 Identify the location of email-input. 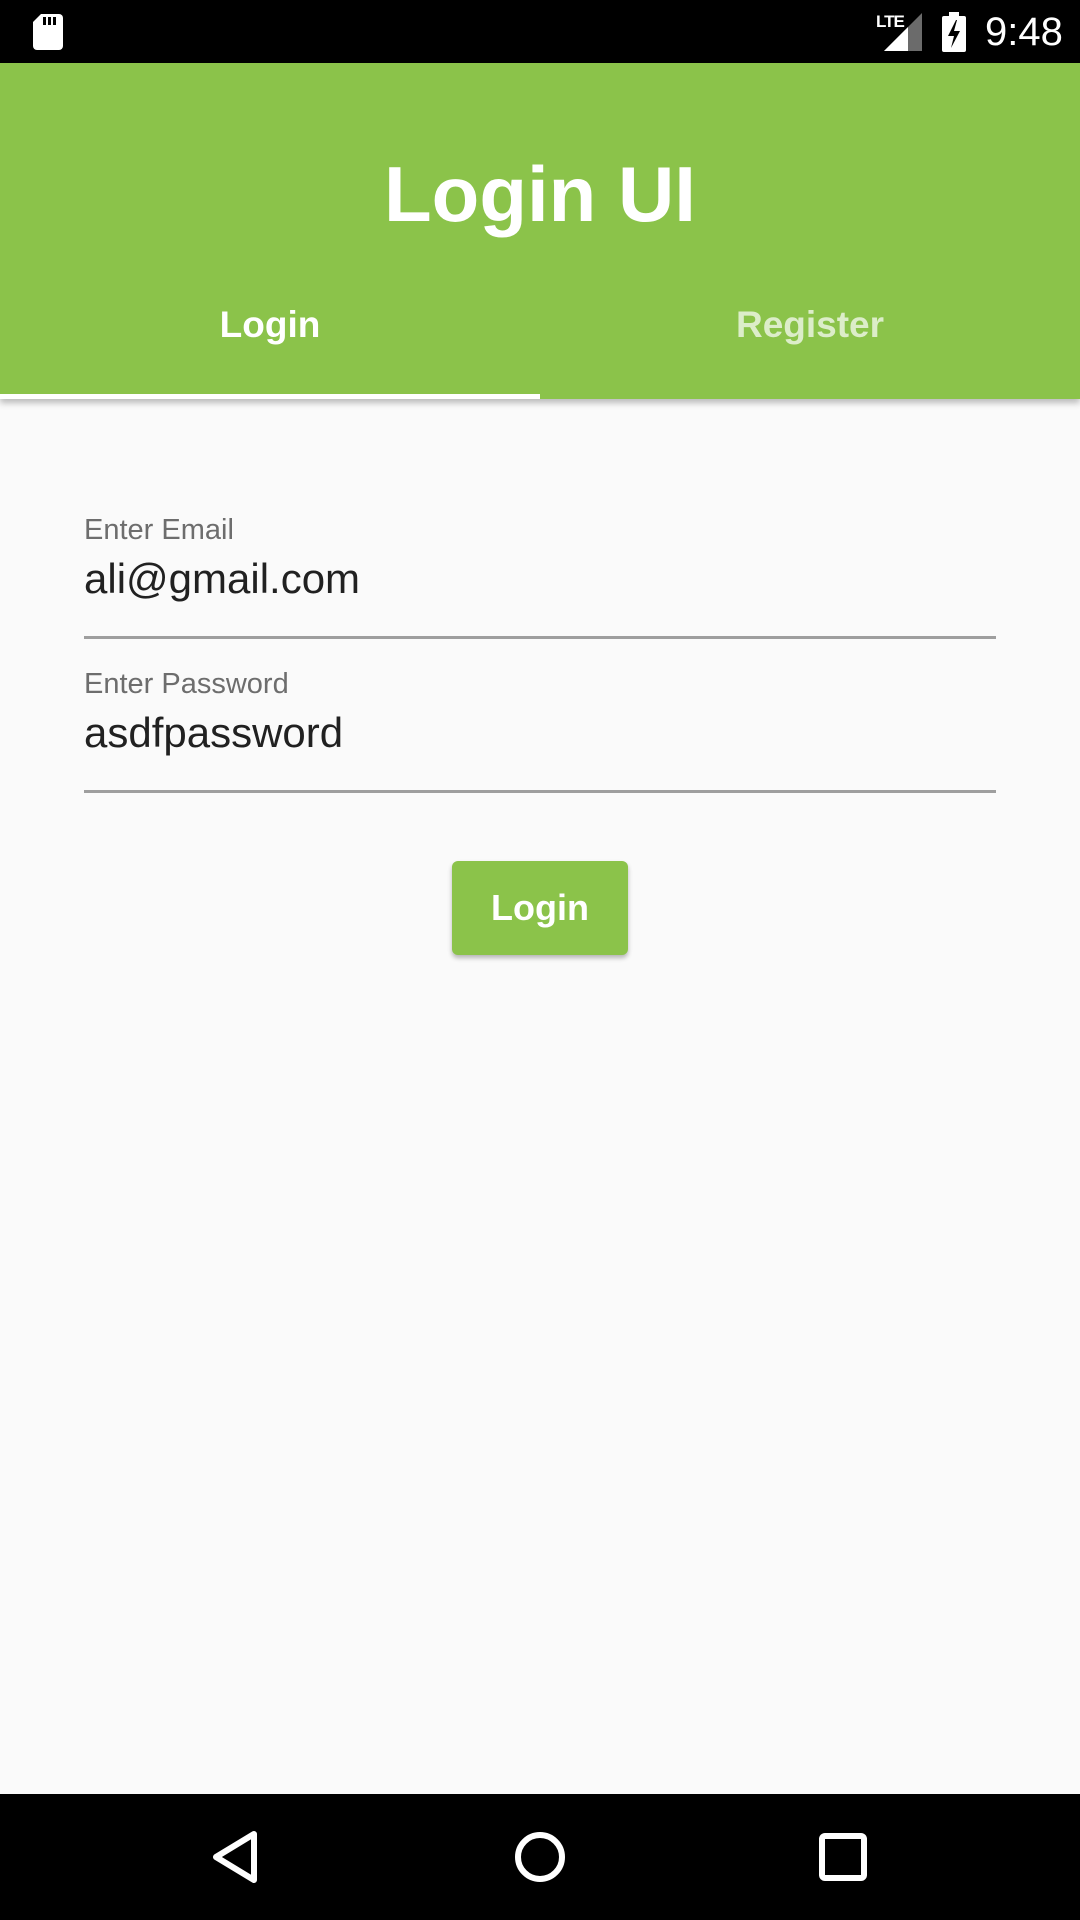
(540, 576).